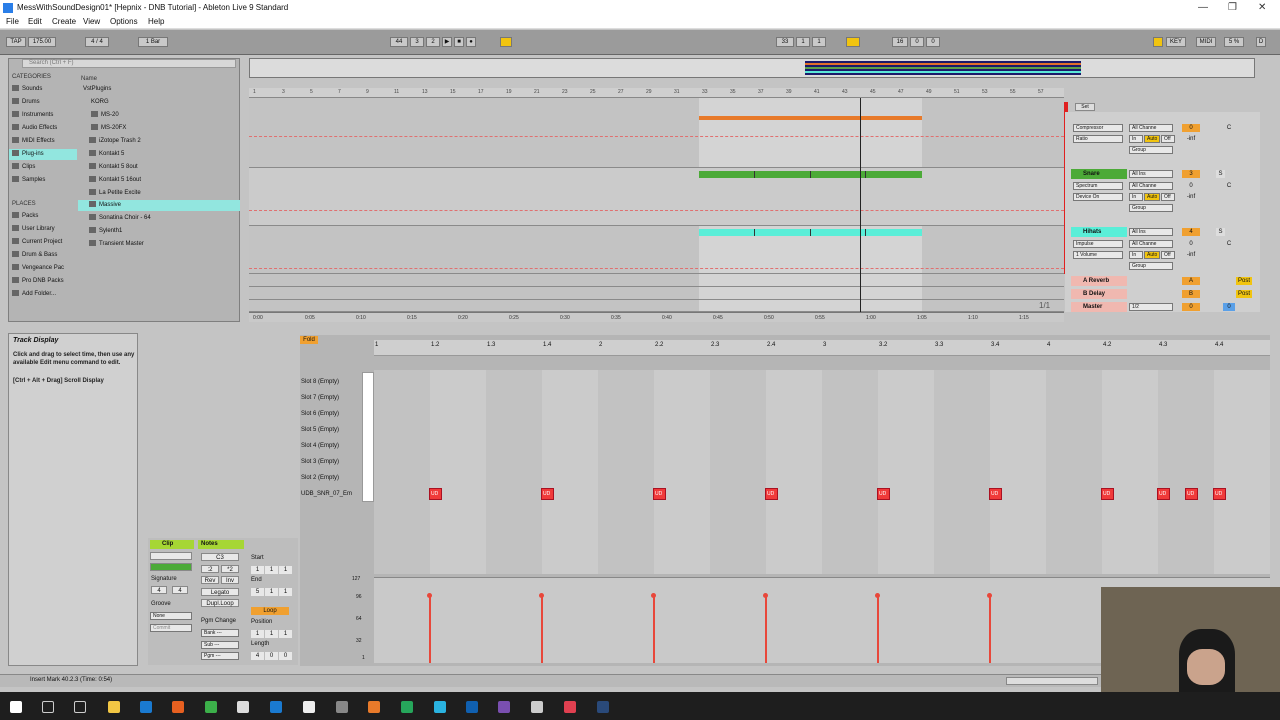 This screenshot has width=1280, height=720. Describe the element at coordinates (1191, 197) in the screenshot. I see `send-a: -inf` at that location.